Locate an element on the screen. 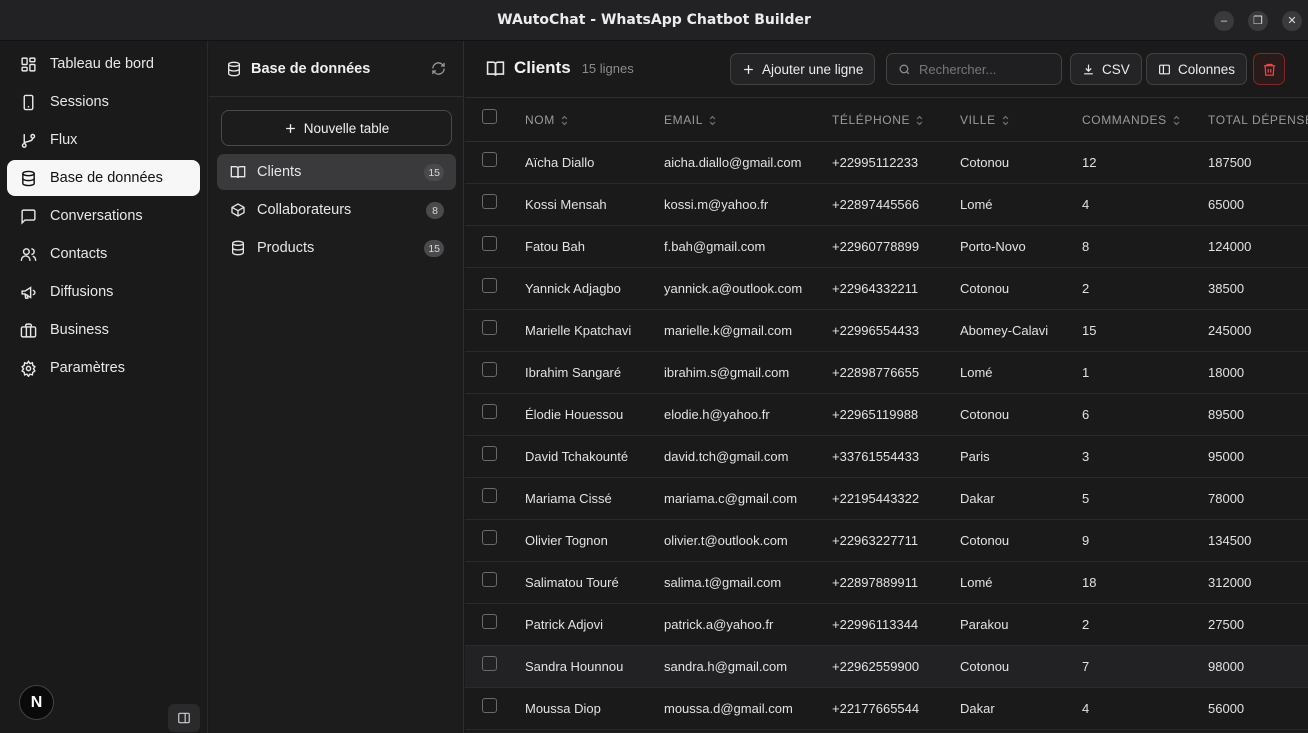 This screenshot has width=1308, height=733. cell-nom: Olivier Tognon is located at coordinates (594, 540).